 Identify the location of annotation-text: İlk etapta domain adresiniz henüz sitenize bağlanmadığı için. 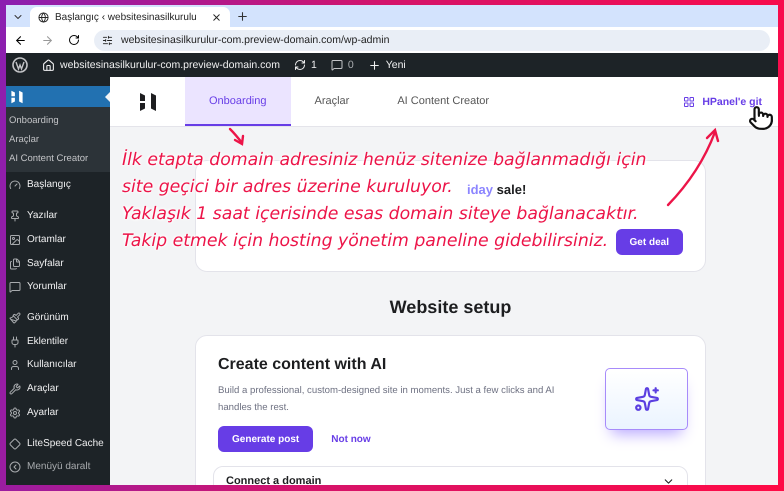
(384, 160).